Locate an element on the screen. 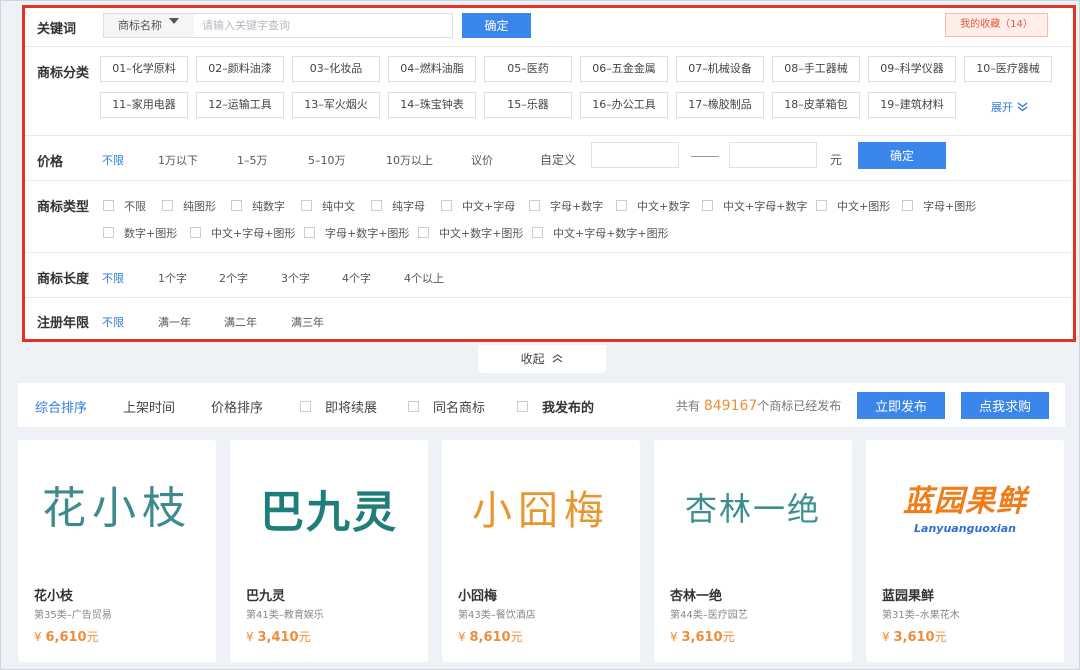 The image size is (1080, 670). logo-text: 杏林一绝 is located at coordinates (752, 509).